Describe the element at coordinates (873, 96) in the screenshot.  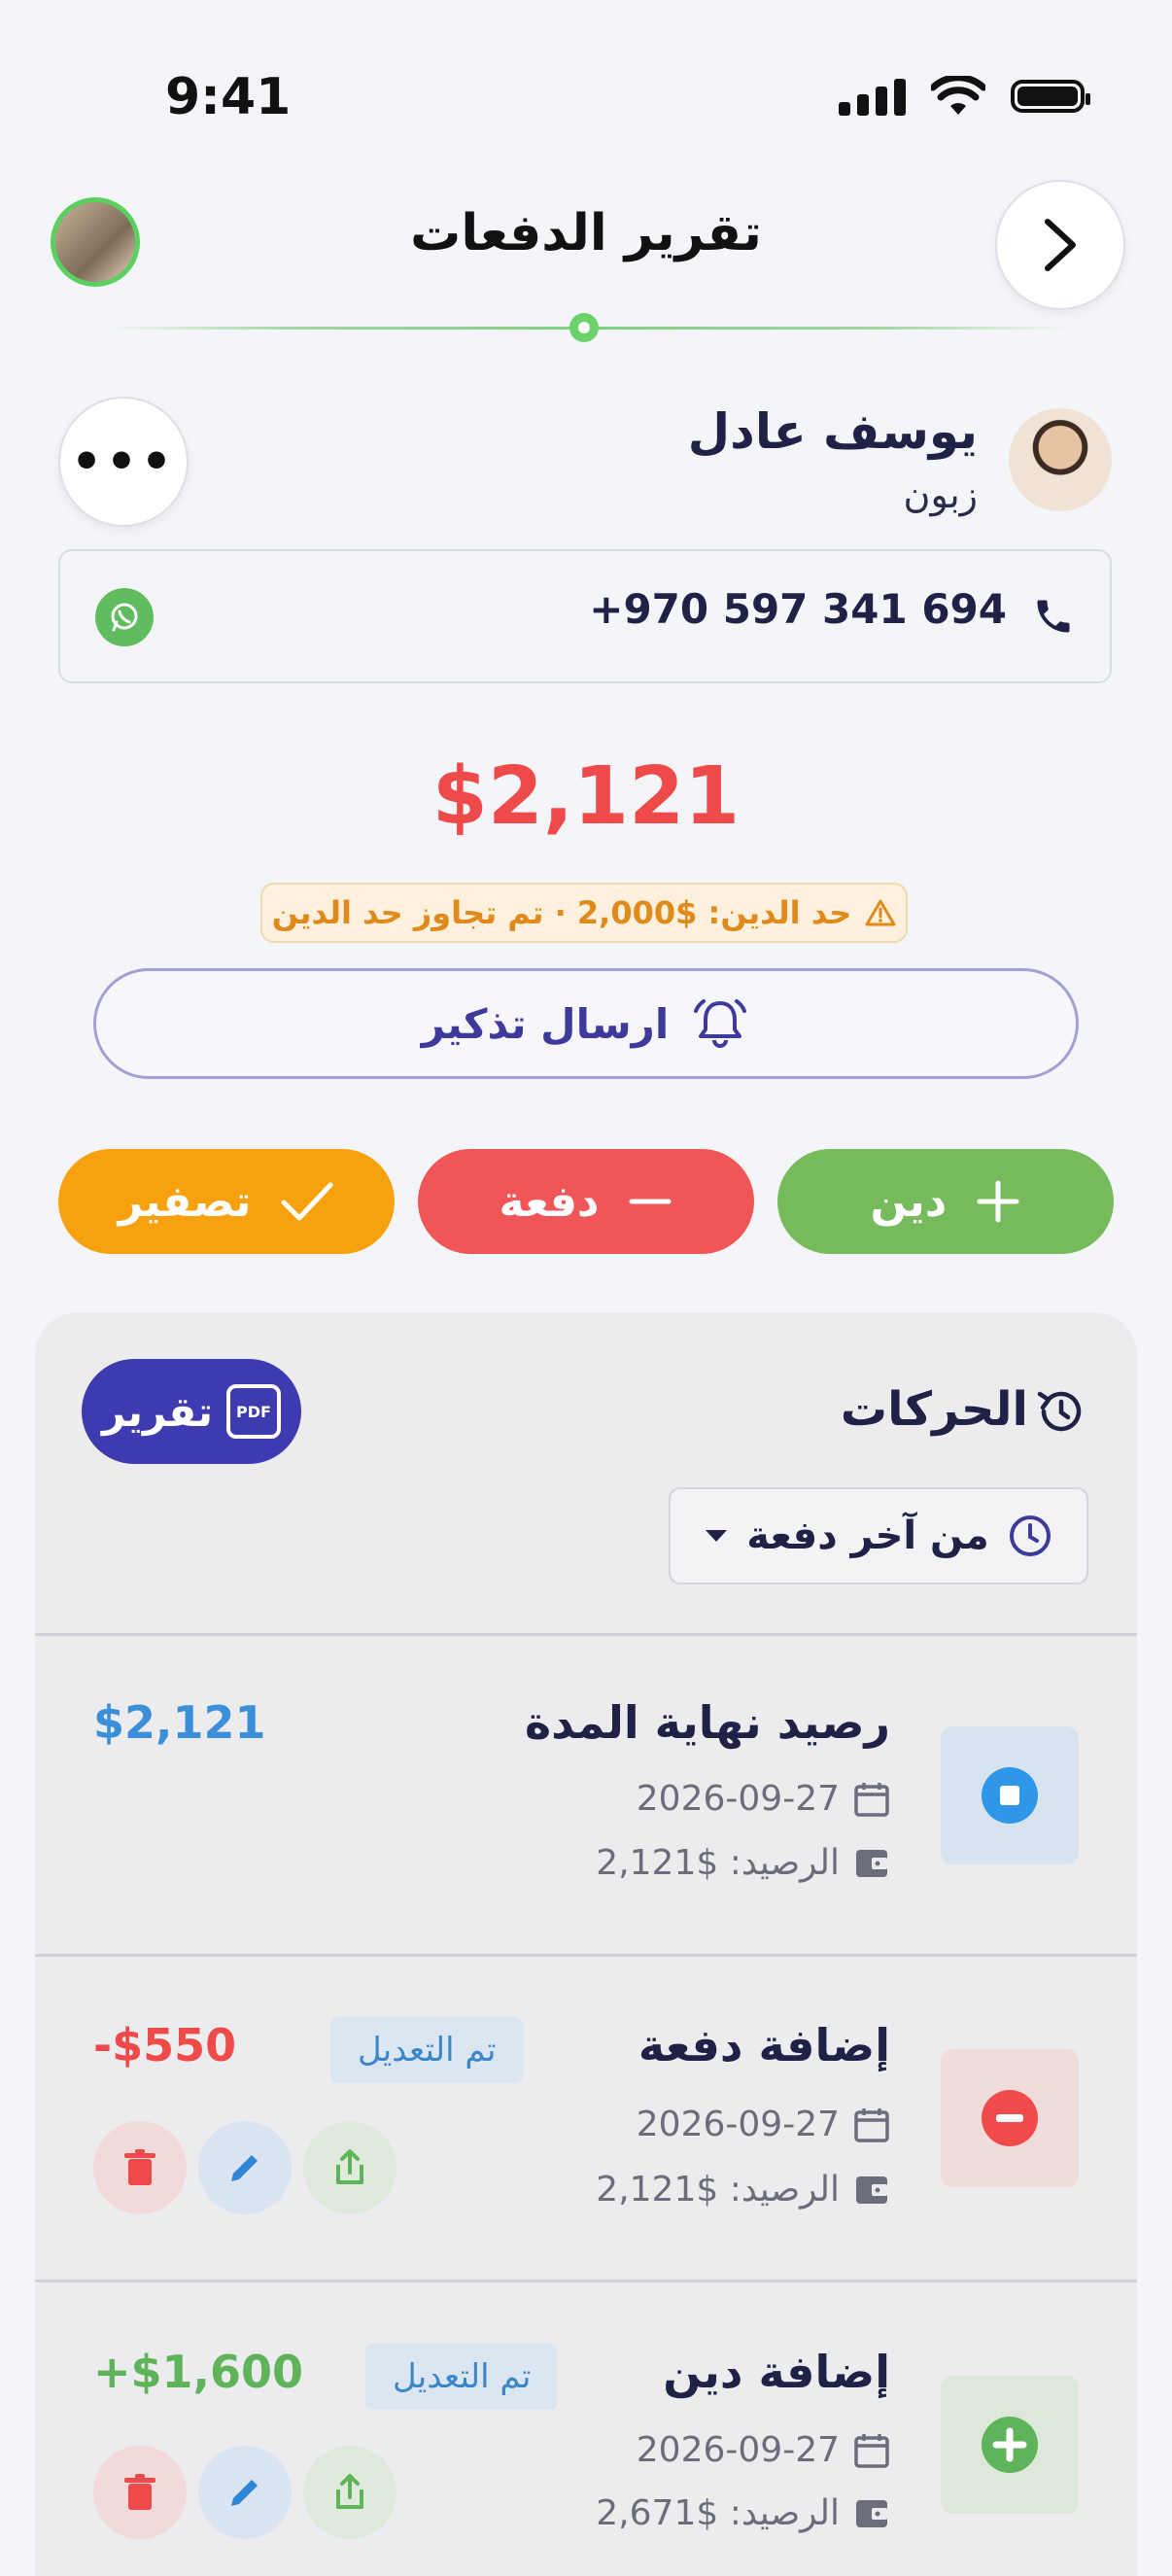
I see `cellular-signal-icon` at that location.